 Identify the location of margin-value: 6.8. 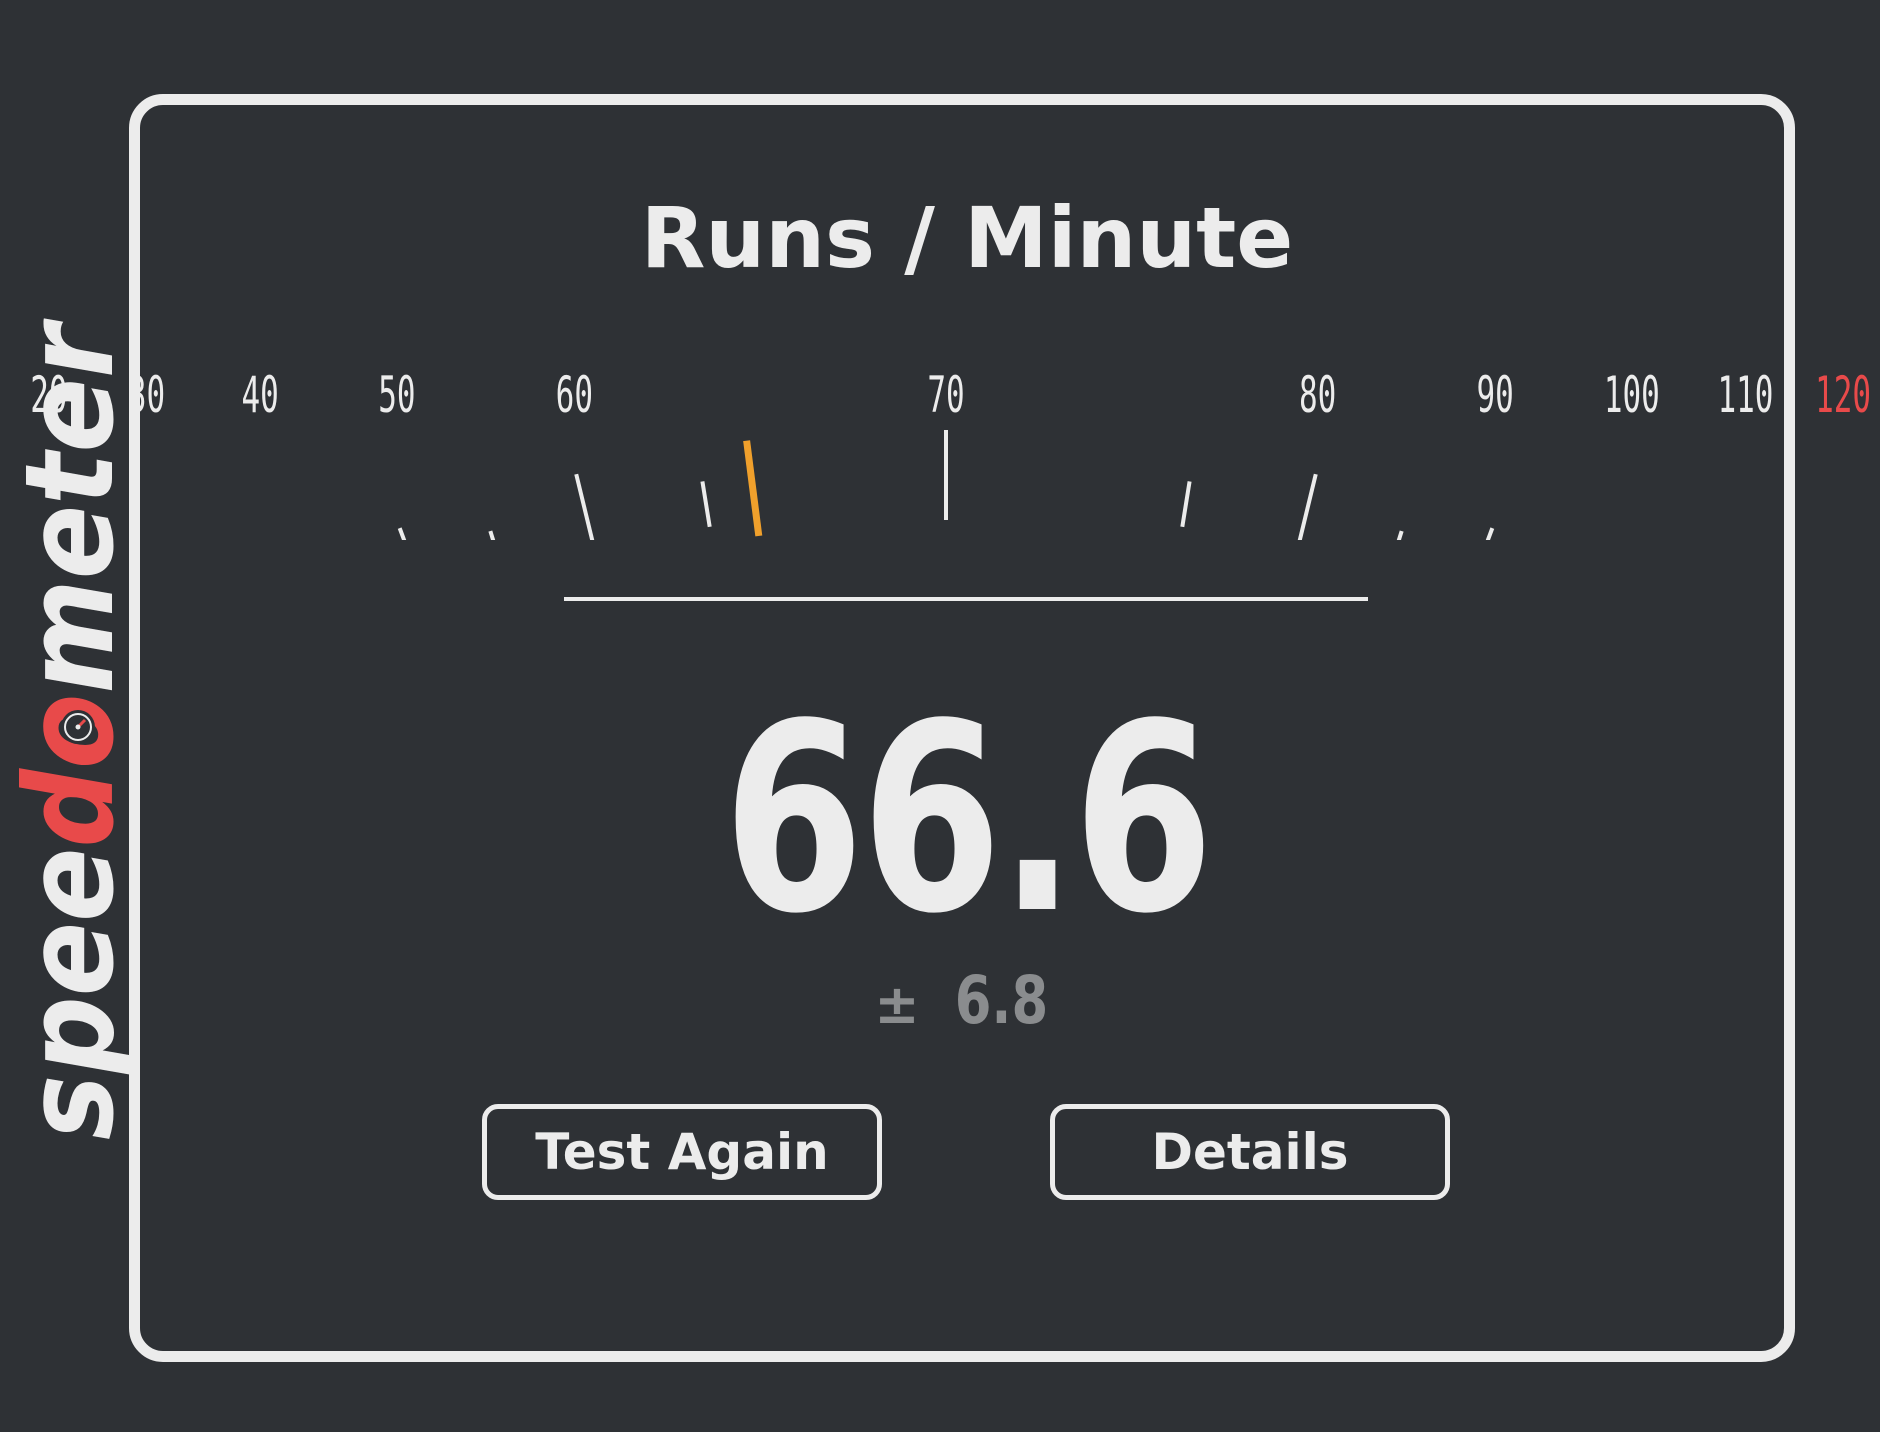
(1001, 1000).